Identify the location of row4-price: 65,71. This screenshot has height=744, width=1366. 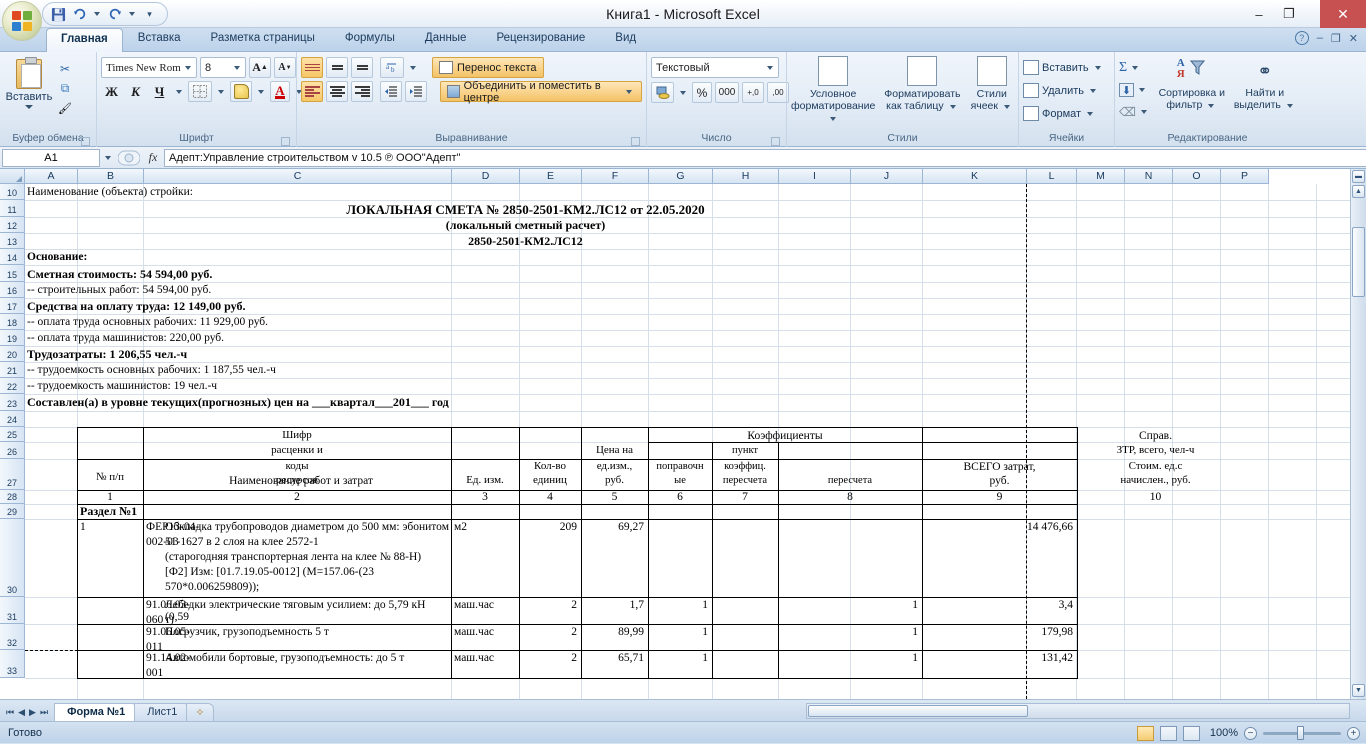
(613, 658).